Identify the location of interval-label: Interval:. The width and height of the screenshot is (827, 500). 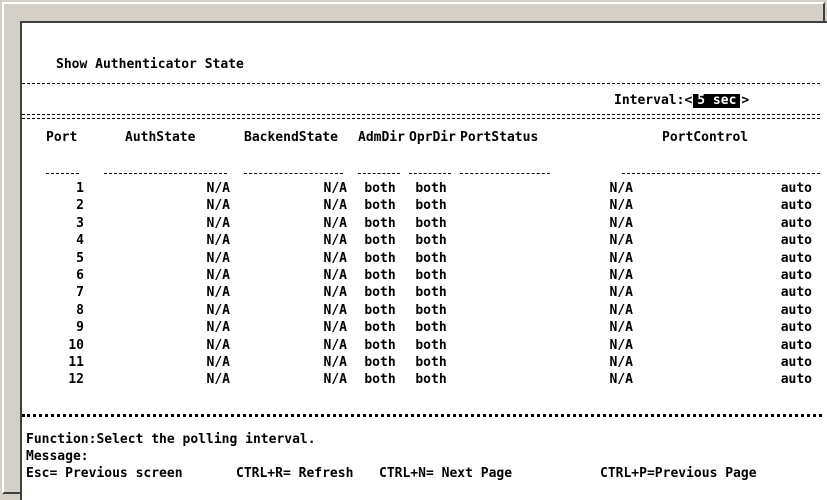
(649, 100).